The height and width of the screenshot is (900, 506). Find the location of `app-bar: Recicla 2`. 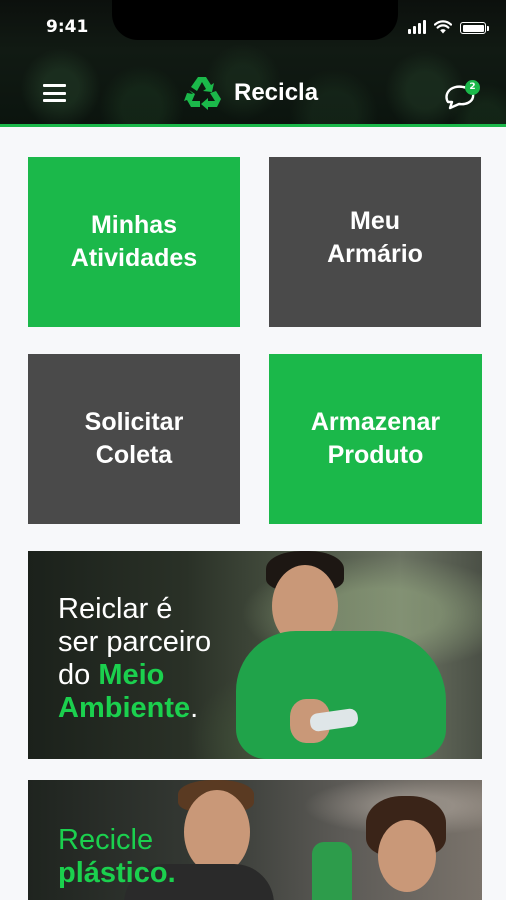

app-bar: Recicla 2 is located at coordinates (253, 94).